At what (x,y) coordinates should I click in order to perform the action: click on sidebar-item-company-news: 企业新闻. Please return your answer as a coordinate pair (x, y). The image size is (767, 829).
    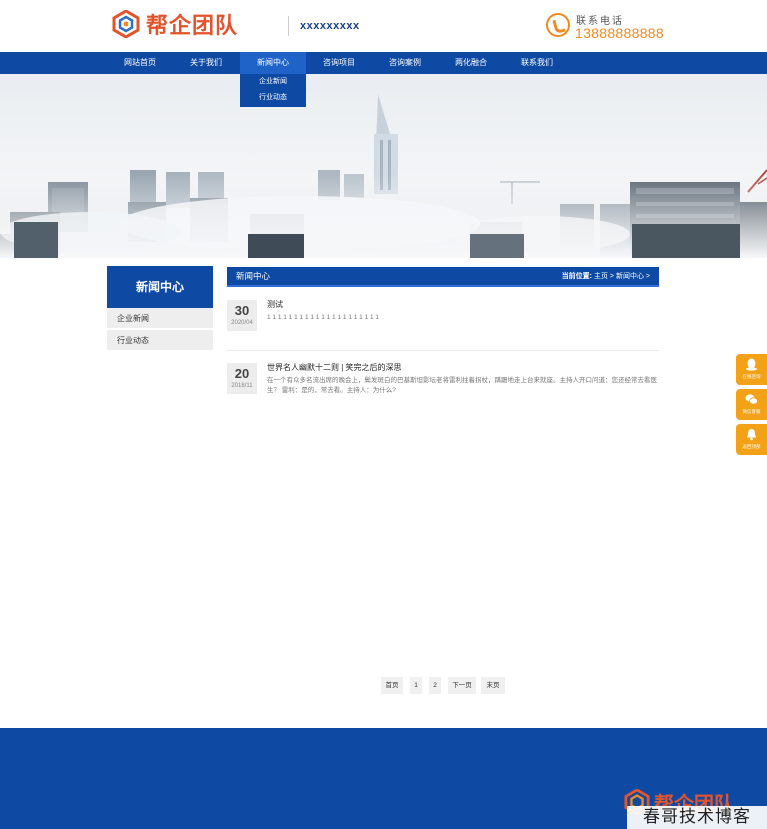
    Looking at the image, I should click on (160, 318).